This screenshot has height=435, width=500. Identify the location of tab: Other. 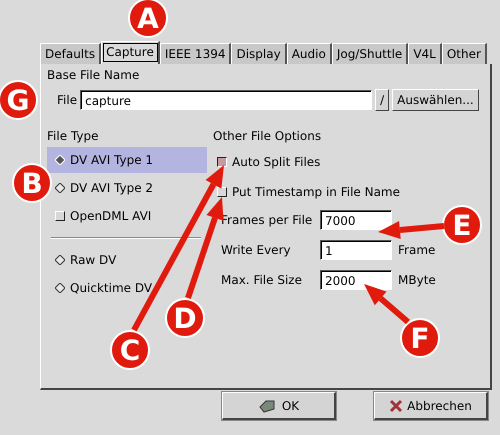
(464, 53).